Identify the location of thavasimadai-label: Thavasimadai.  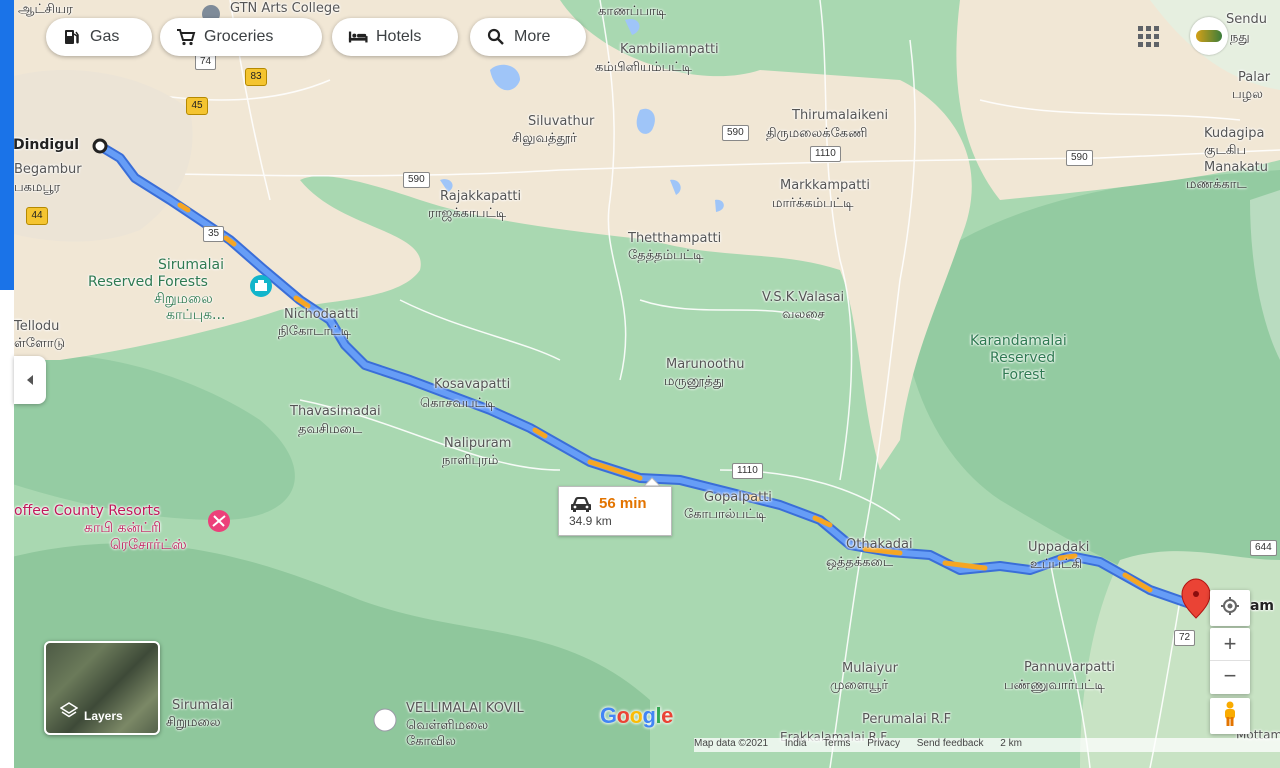
(335, 411).